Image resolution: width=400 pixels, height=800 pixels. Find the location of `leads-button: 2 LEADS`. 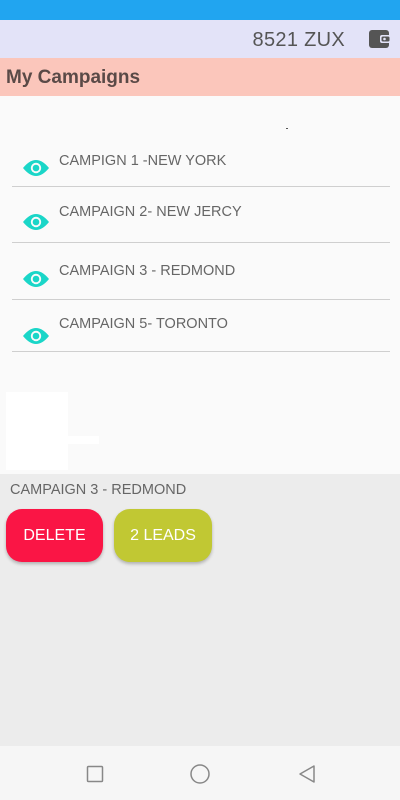

leads-button: 2 LEADS is located at coordinates (163, 535).